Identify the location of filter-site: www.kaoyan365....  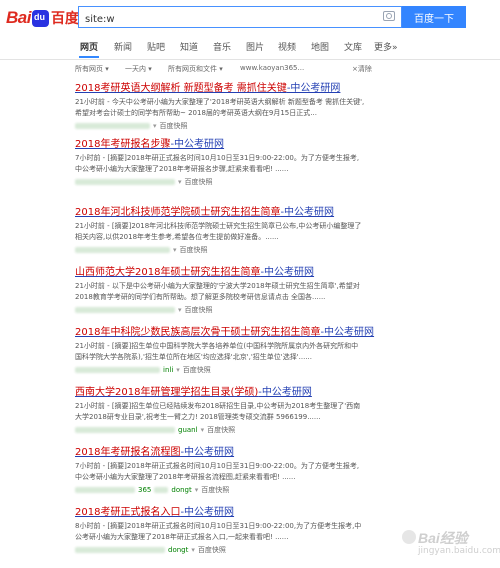
(272, 68).